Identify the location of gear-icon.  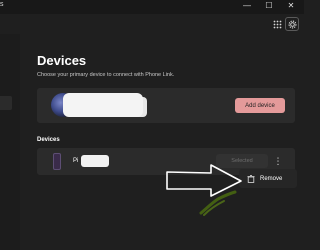
(292, 24).